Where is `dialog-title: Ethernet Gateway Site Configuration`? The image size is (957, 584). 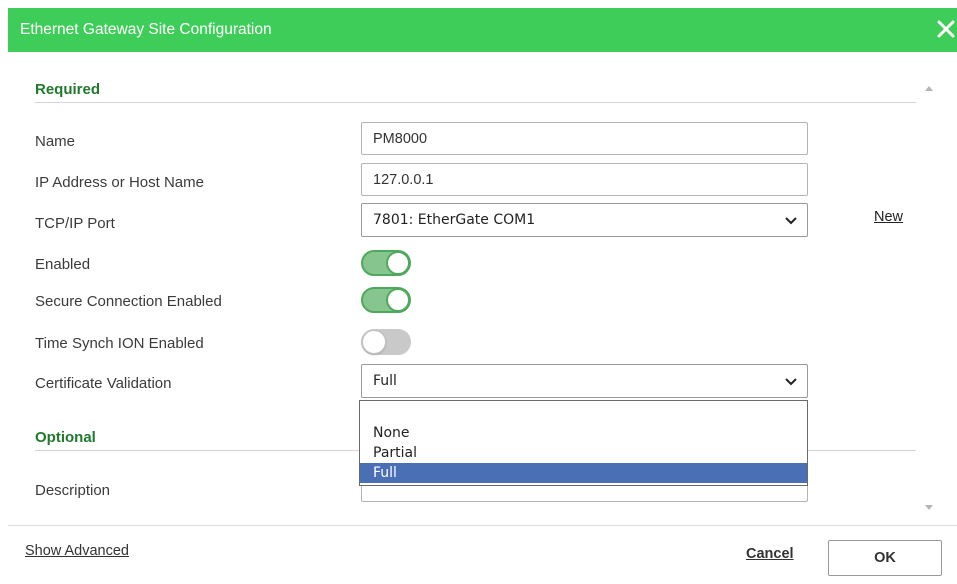
dialog-title: Ethernet Gateway Site Configuration is located at coordinates (146, 29).